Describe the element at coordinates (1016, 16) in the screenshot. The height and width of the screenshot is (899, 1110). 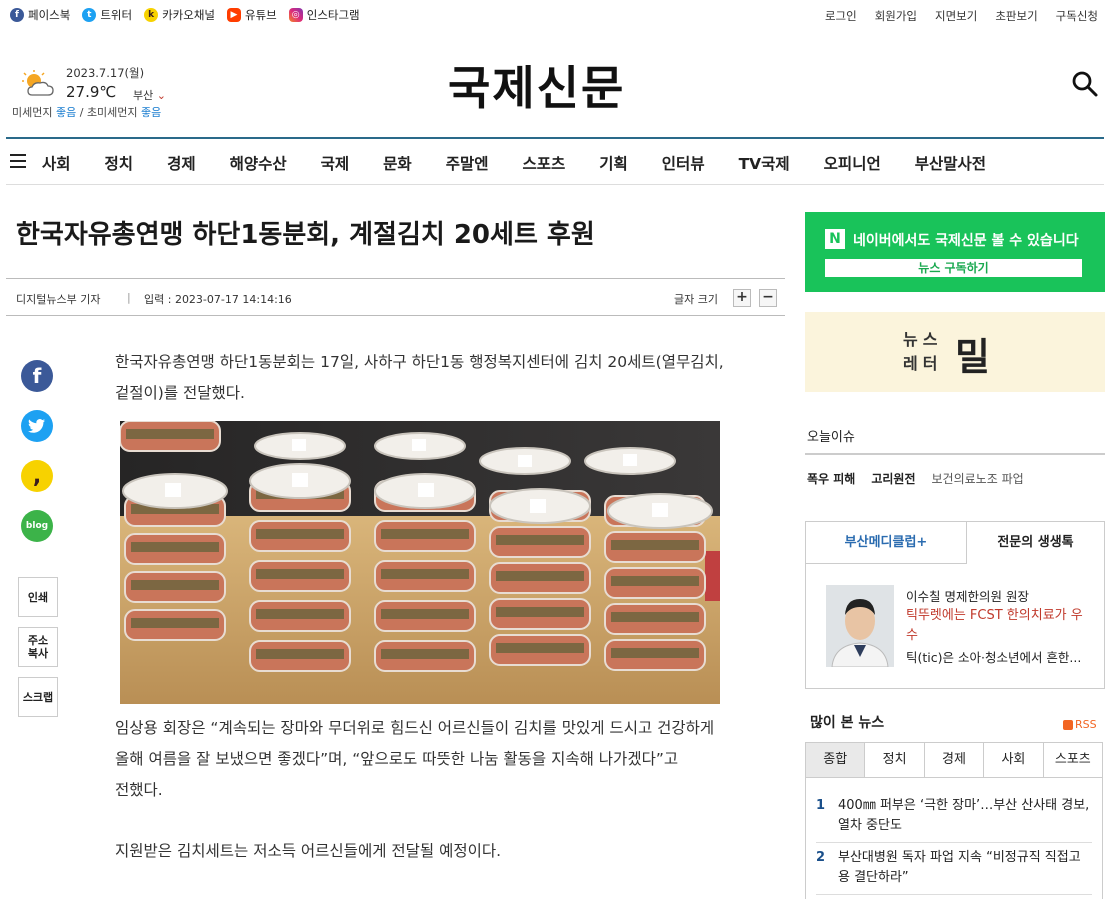
I see `first-edition-link: 초판보기` at that location.